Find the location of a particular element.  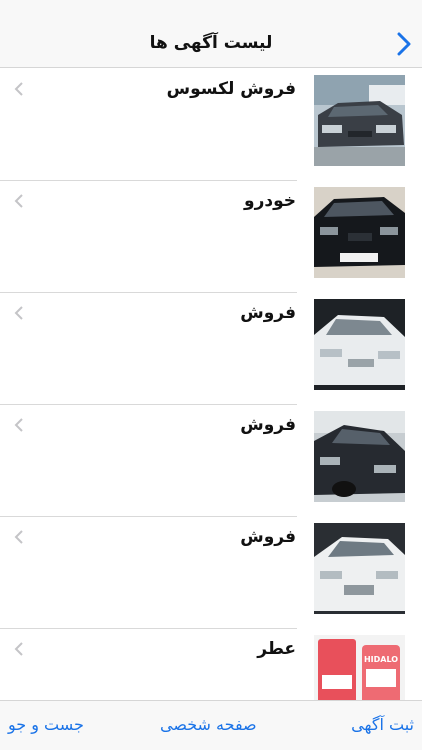

tab-bar: ثبت آگهی صفحه شخصی جست و جو is located at coordinates (211, 725).